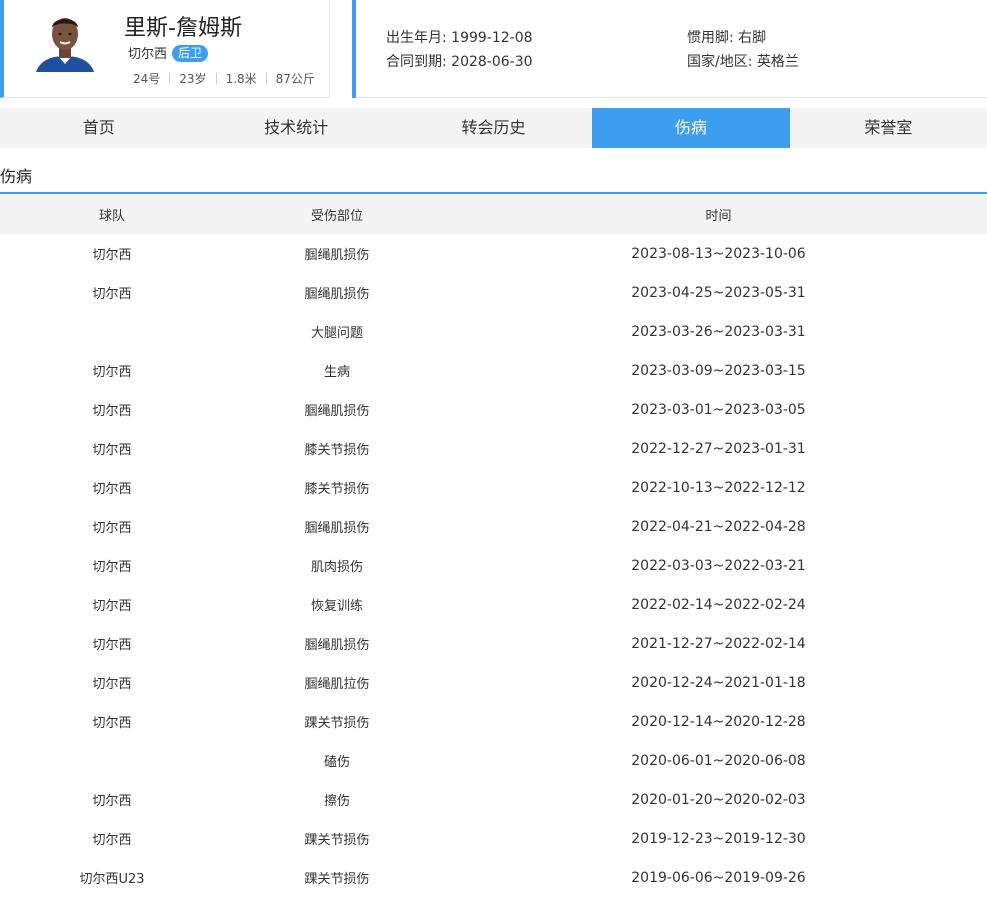 The image size is (987, 897). What do you see at coordinates (190, 53) in the screenshot?
I see `position-badge: 后卫` at bounding box center [190, 53].